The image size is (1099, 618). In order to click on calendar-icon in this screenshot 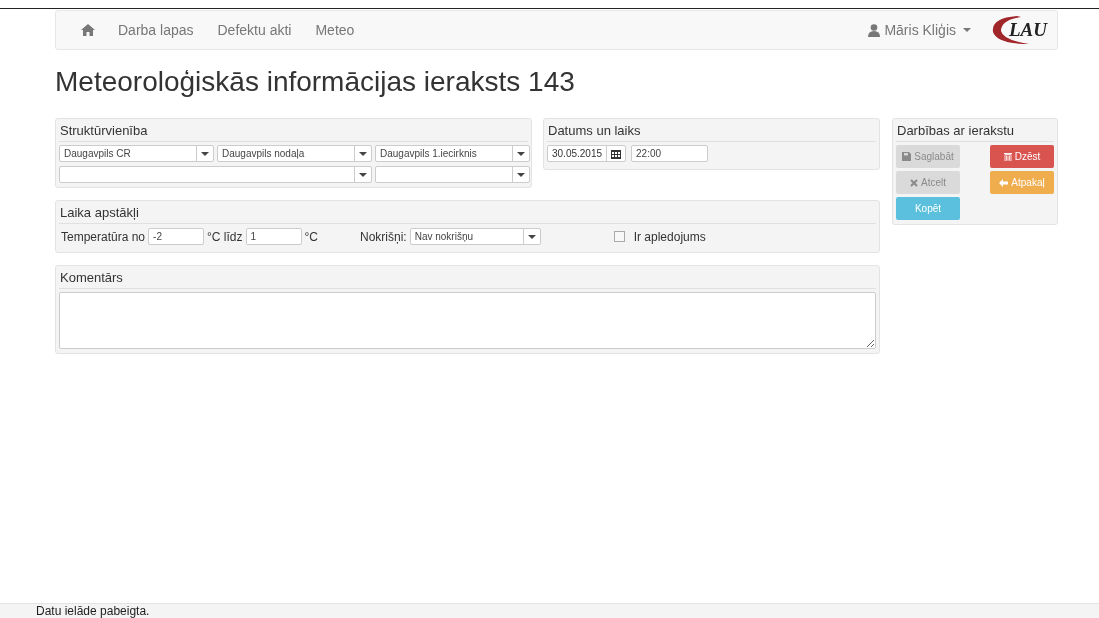, I will do `click(616, 153)`.